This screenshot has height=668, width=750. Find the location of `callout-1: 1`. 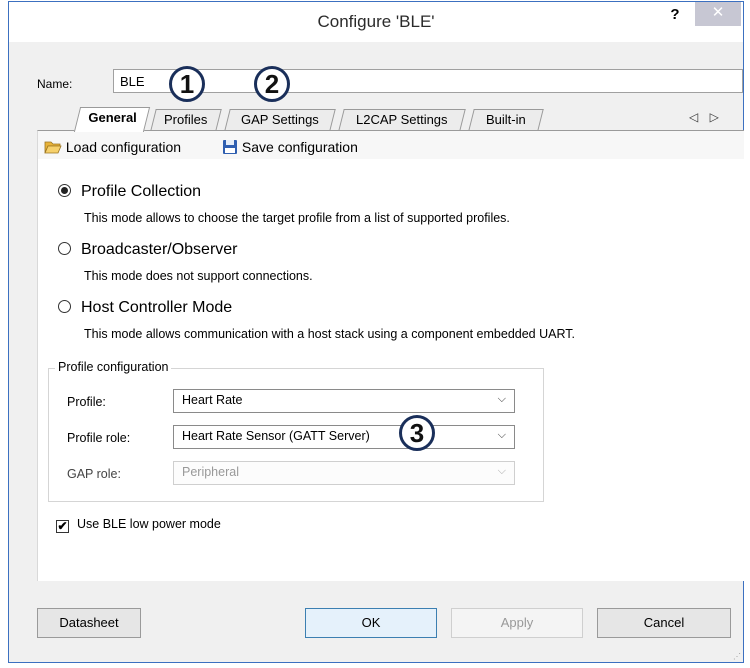

callout-1: 1 is located at coordinates (187, 84).